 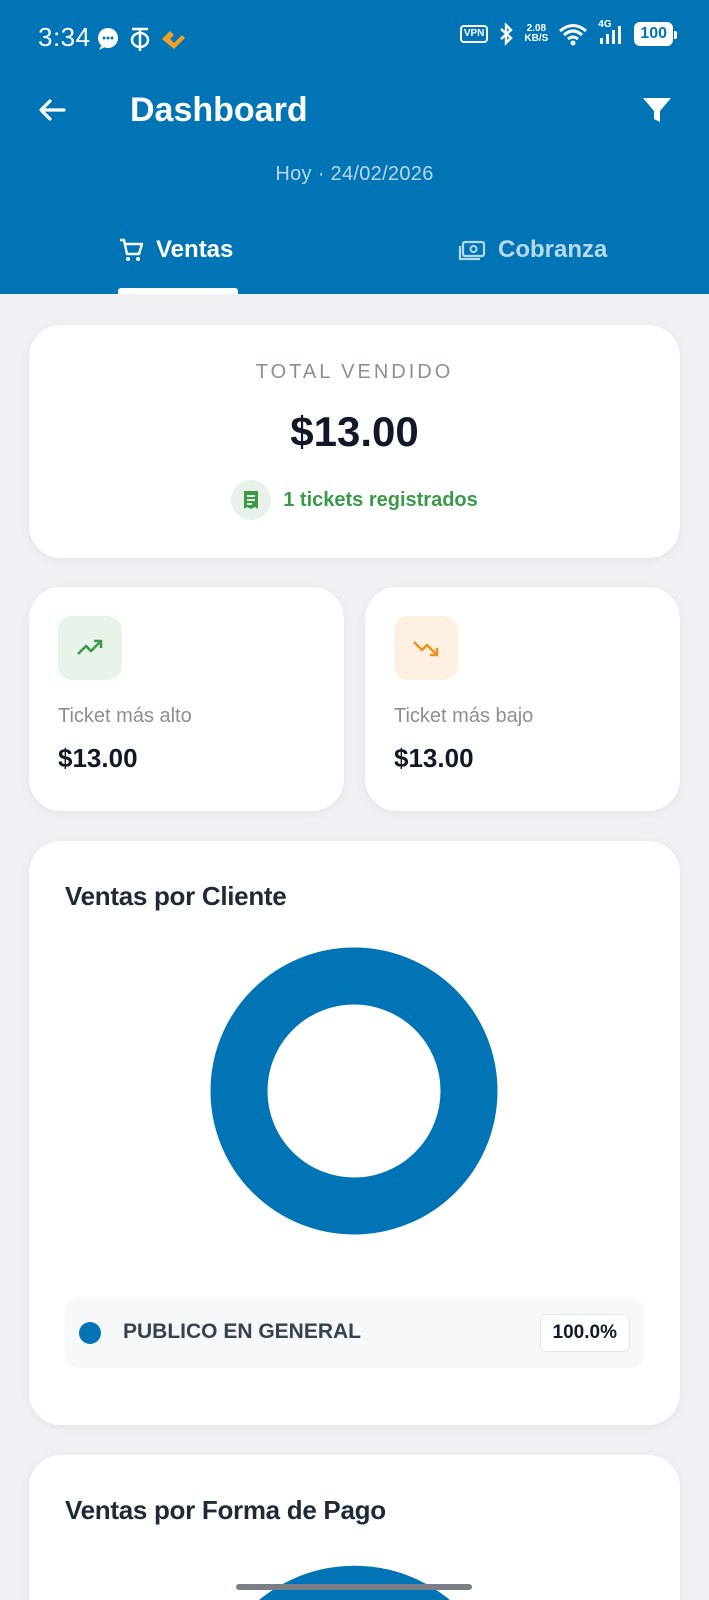 What do you see at coordinates (354, 372) in the screenshot?
I see `total-sales-label: TOTAL VENDIDO` at bounding box center [354, 372].